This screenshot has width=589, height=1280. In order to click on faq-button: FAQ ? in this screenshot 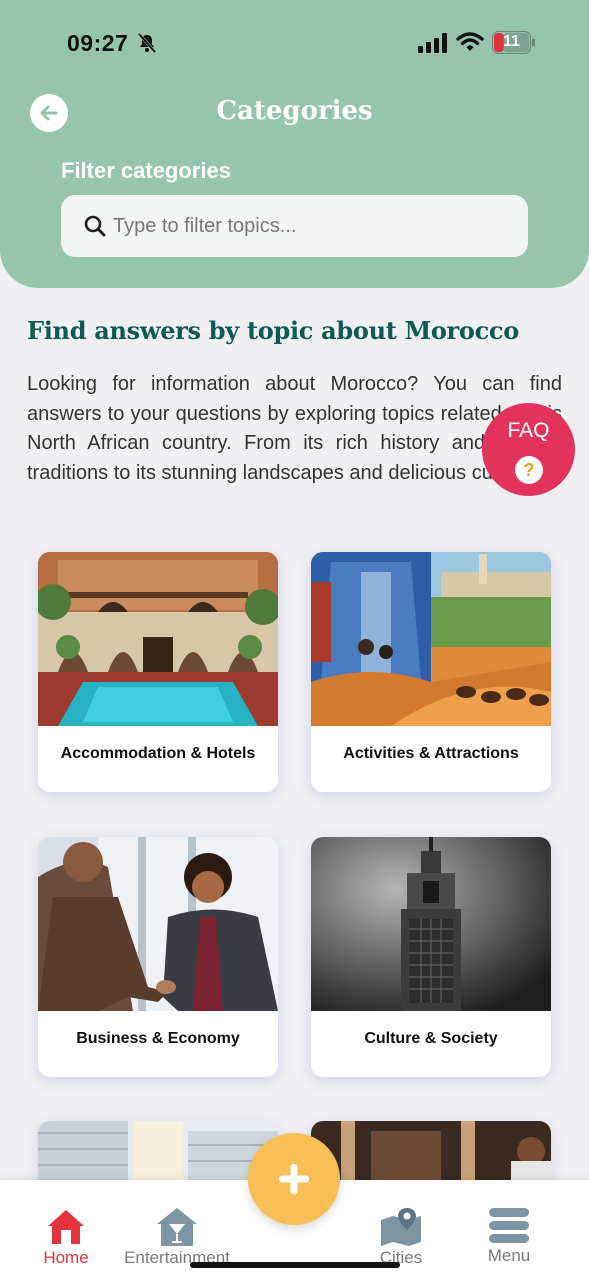, I will do `click(528, 449)`.